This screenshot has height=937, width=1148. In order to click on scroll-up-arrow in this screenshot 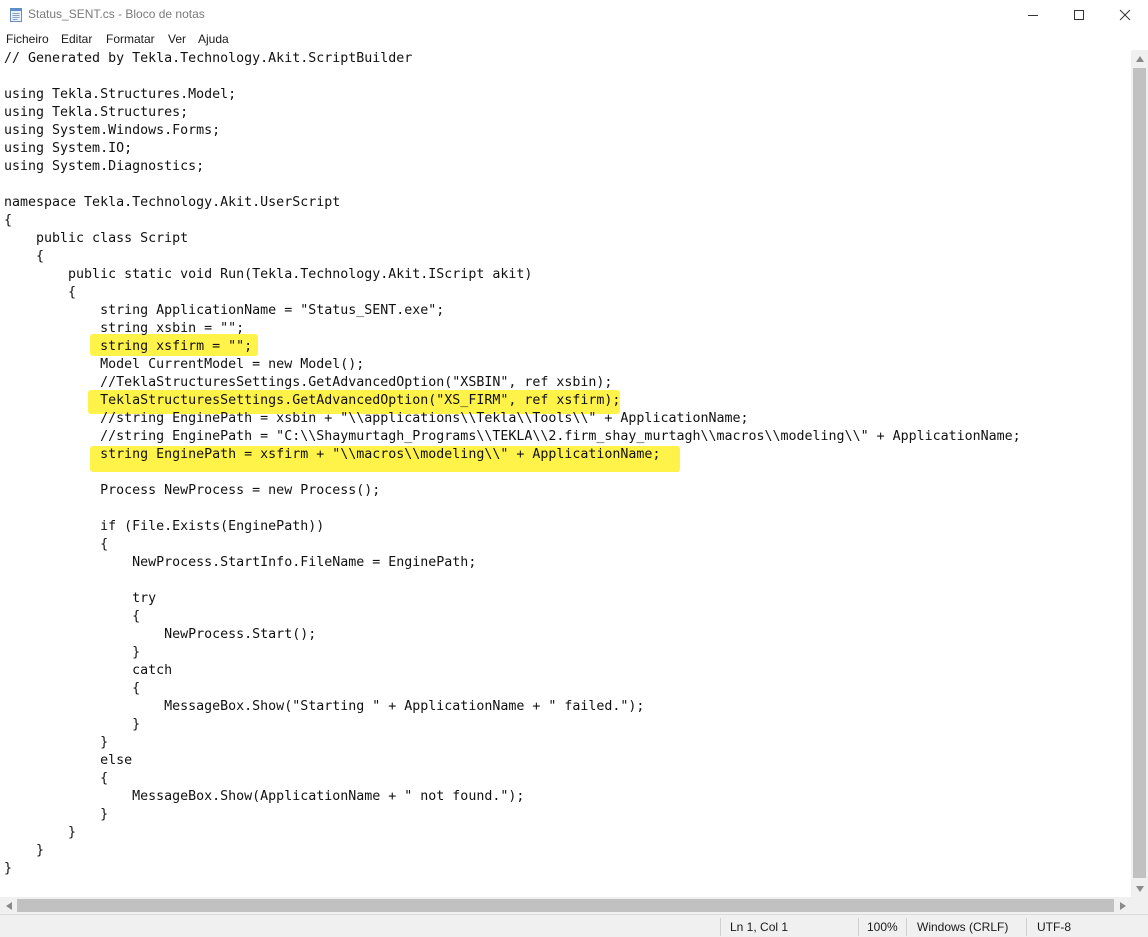, I will do `click(1139, 58)`.